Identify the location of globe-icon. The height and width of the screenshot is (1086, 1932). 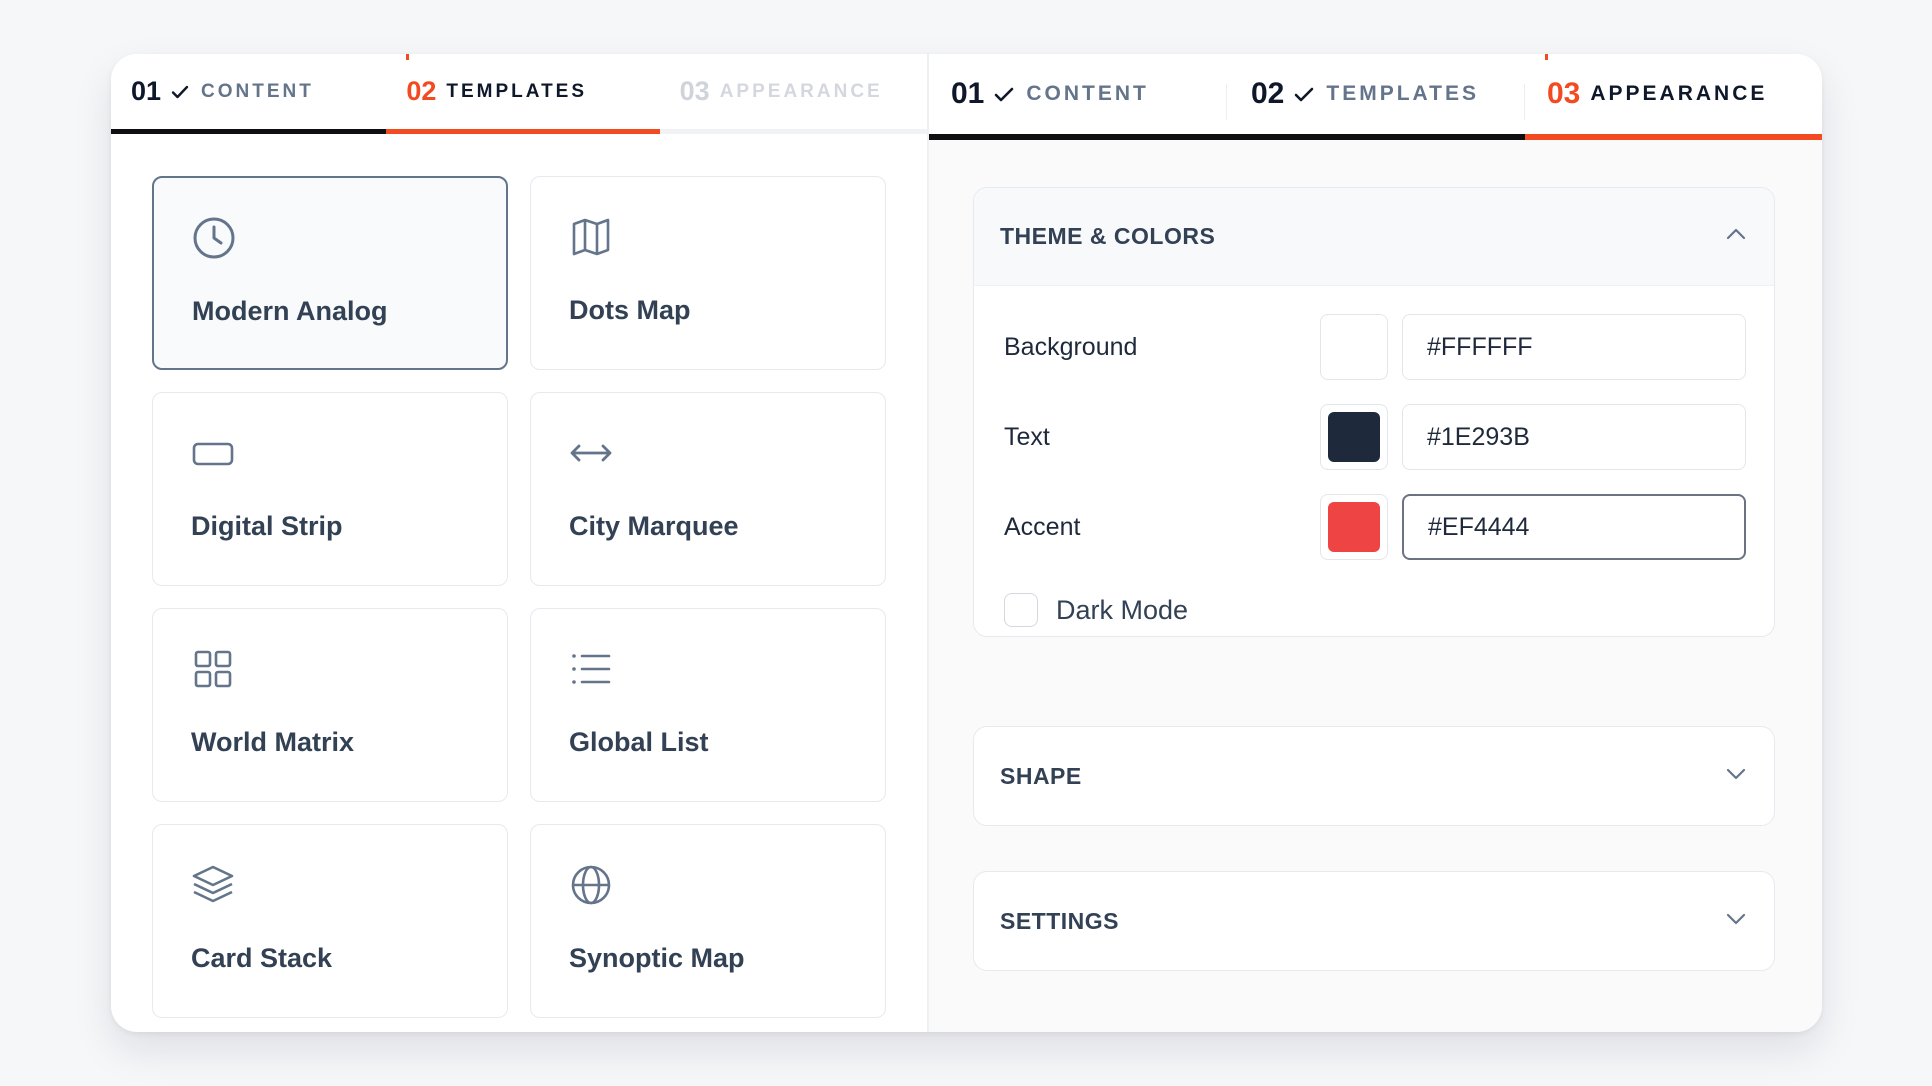
(591, 885).